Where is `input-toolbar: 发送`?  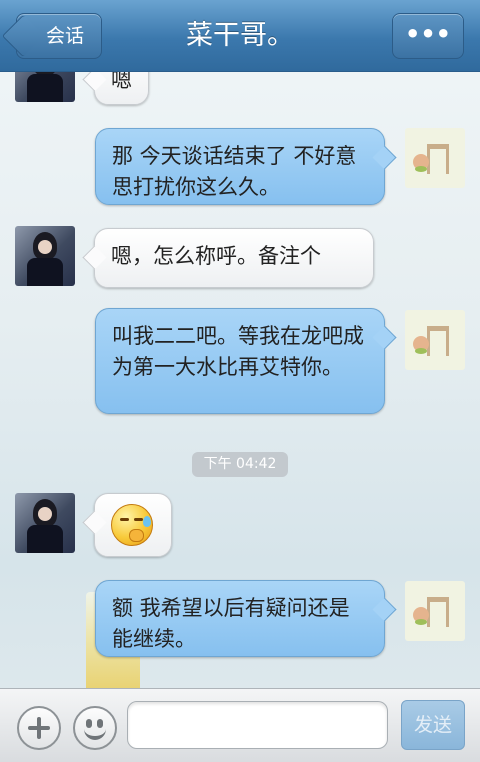
input-toolbar: 发送 is located at coordinates (240, 725).